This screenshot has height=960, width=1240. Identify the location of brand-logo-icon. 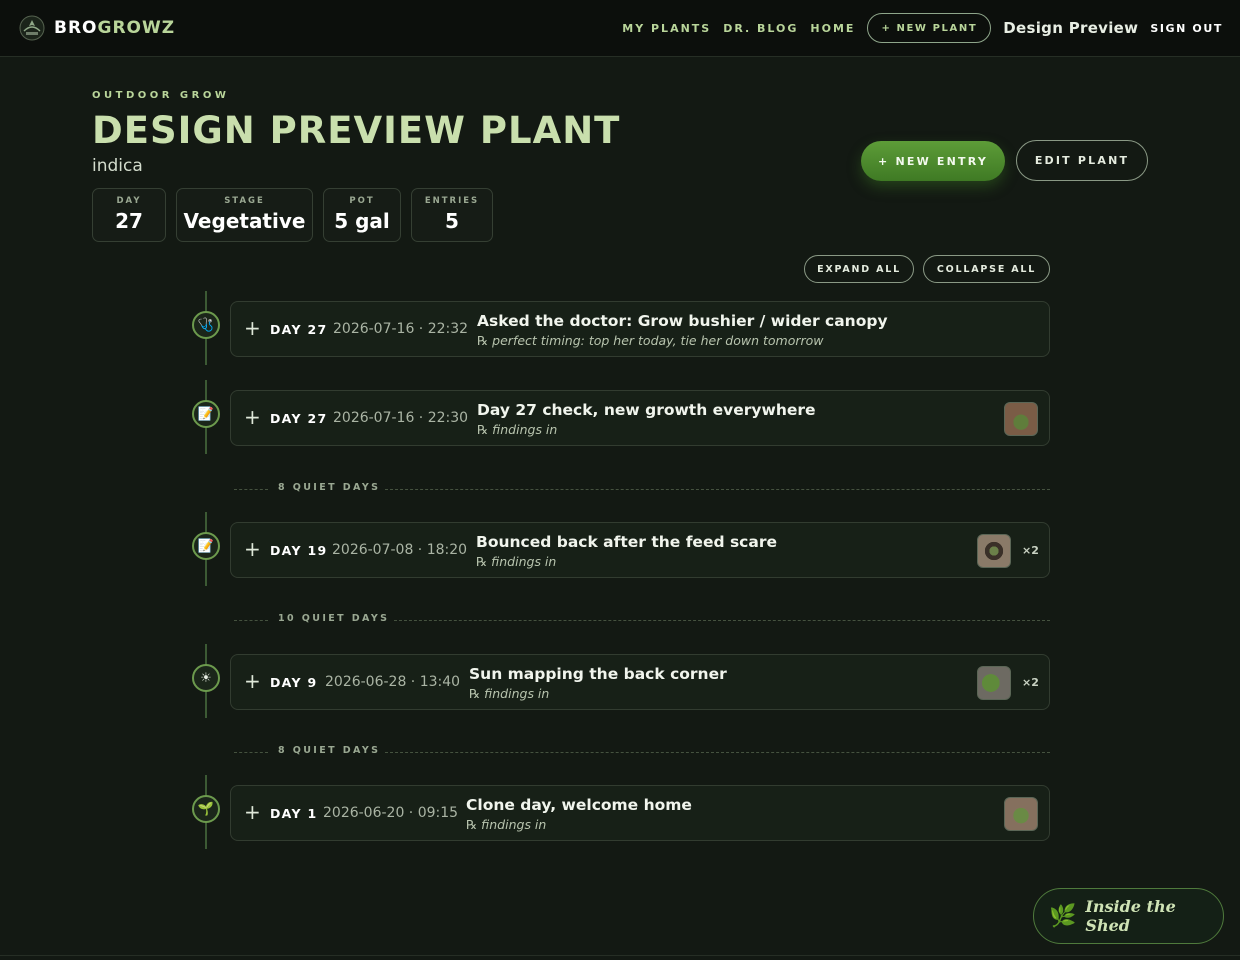
(32, 28).